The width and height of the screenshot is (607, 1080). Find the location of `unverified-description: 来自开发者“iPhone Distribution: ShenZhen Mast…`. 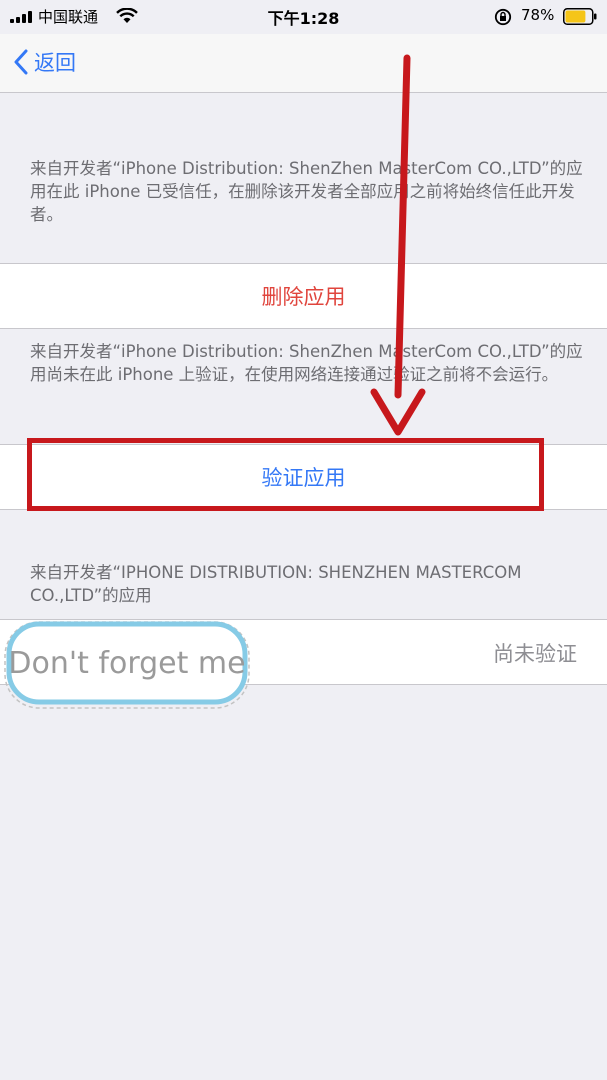

unverified-description: 来自开发者“iPhone Distribution: ShenZhen Mast… is located at coordinates (306, 363).